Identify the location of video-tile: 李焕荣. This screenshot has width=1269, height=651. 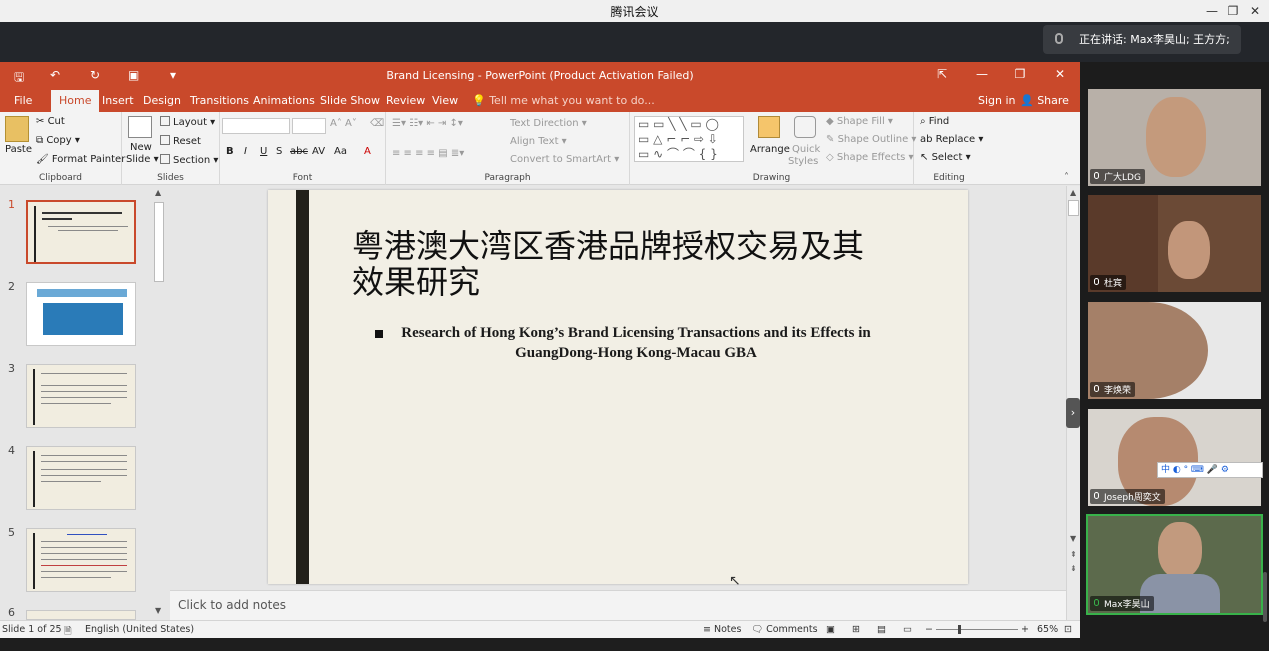
(1174, 350).